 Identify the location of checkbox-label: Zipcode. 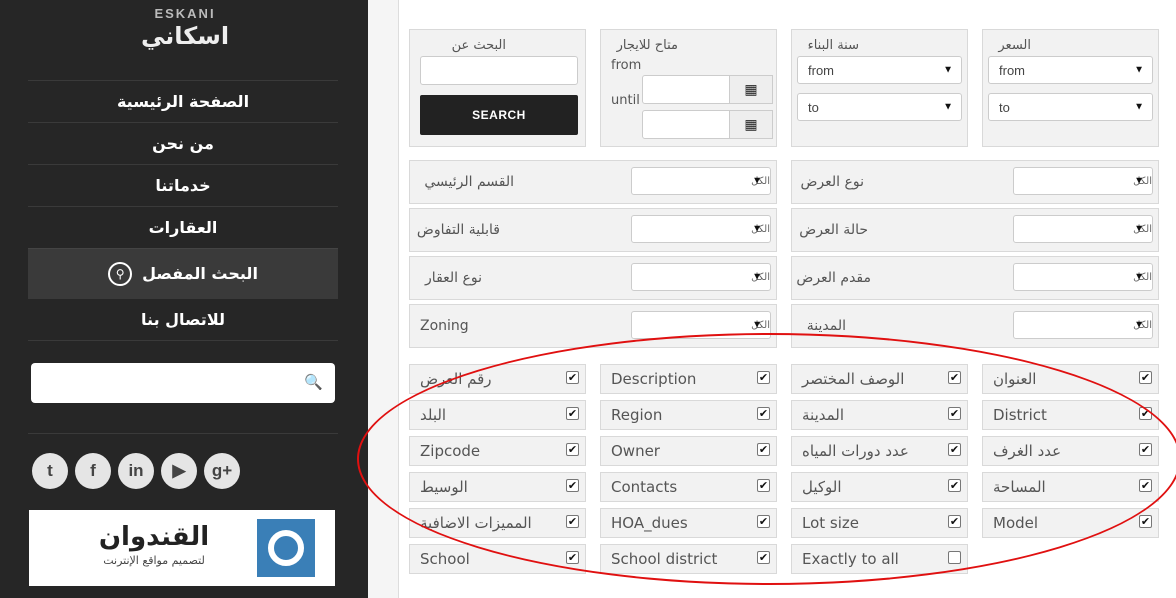
(450, 451).